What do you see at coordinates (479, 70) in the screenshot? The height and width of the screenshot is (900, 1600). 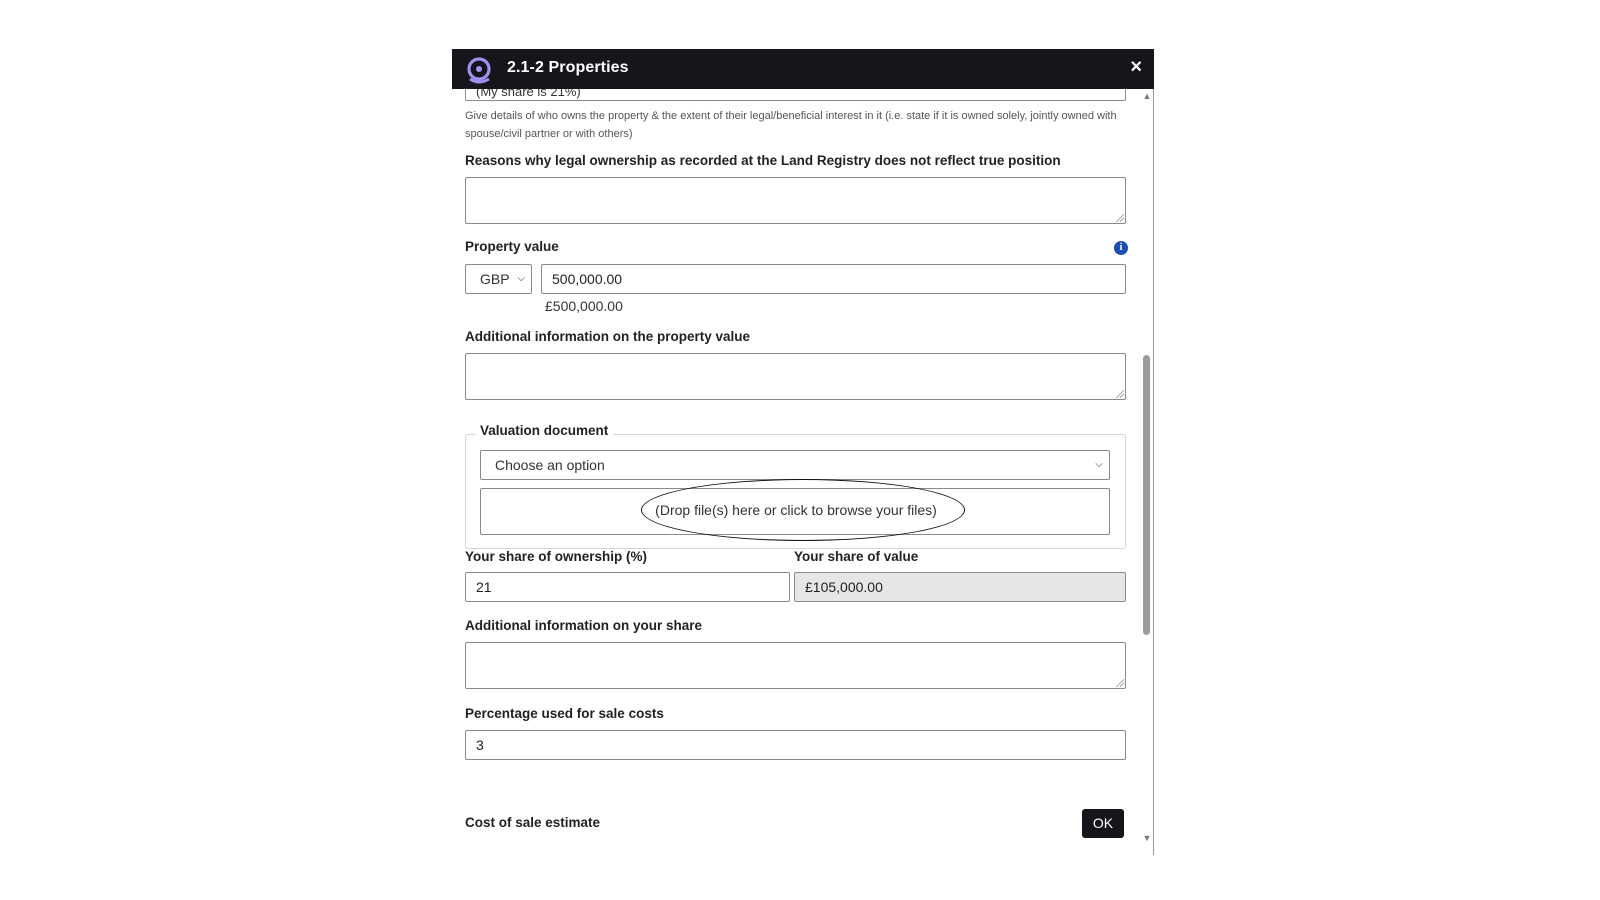 I see `app-logo-icon` at bounding box center [479, 70].